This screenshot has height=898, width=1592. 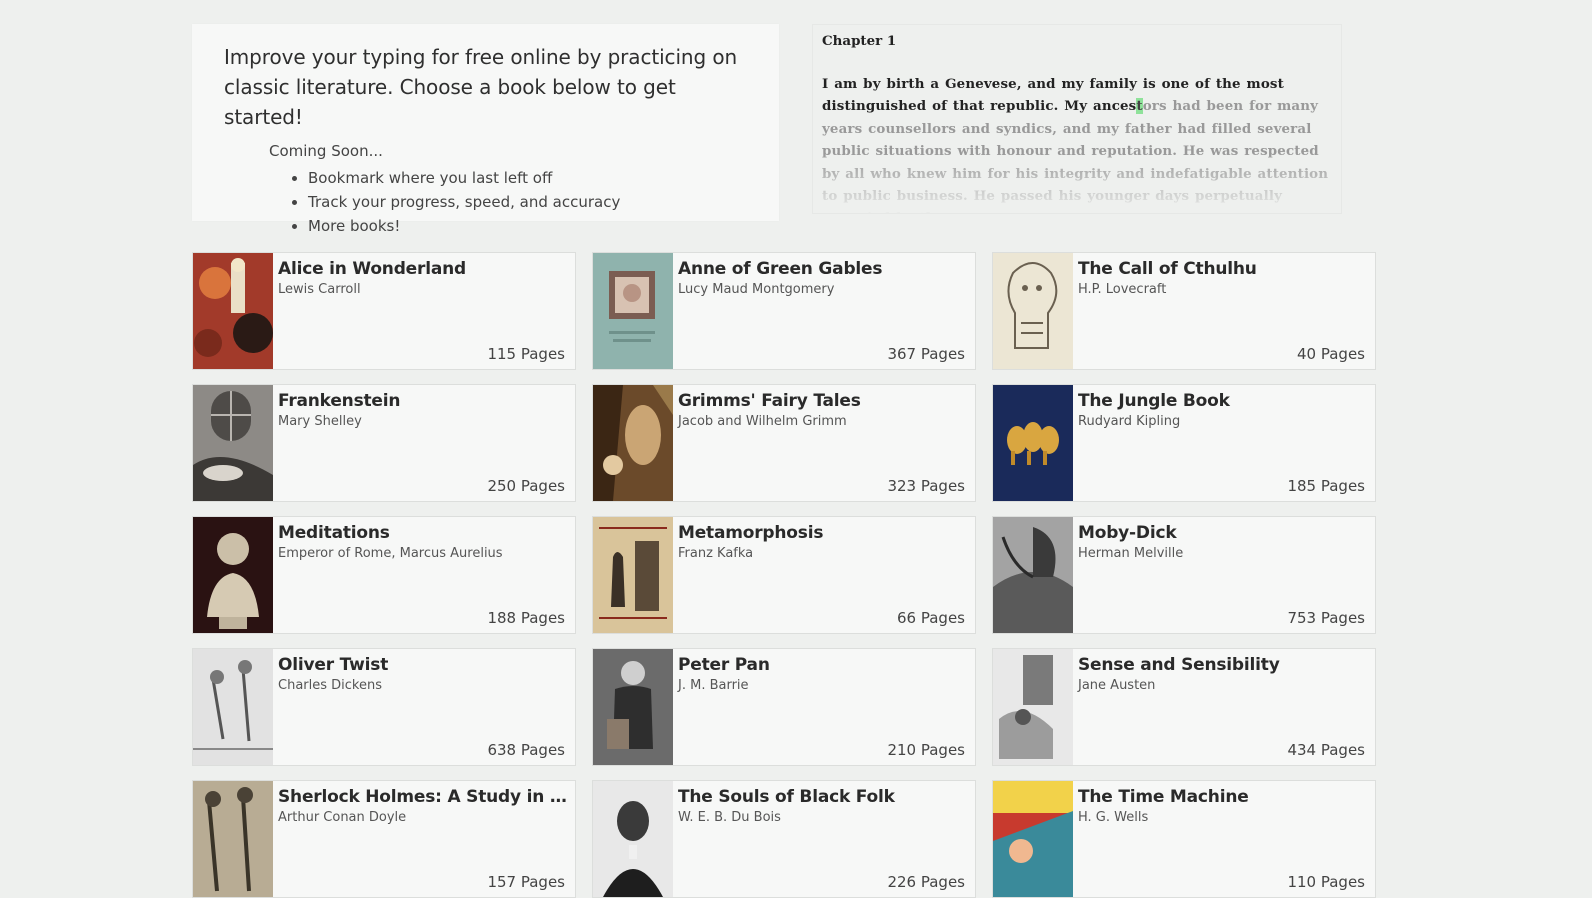 What do you see at coordinates (1184, 575) in the screenshot?
I see `book-card: Moby-Dick Herman Melville 753 Pages` at bounding box center [1184, 575].